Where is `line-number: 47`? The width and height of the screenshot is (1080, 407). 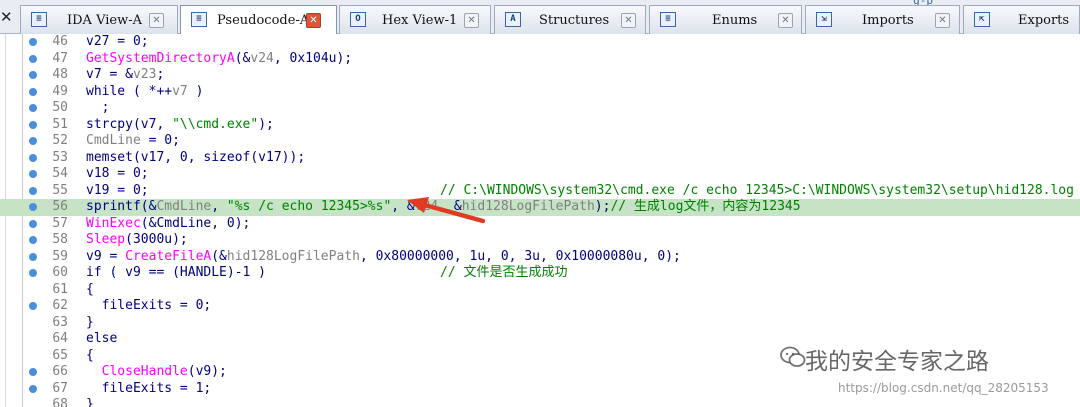
line-number: 47 is located at coordinates (60, 58).